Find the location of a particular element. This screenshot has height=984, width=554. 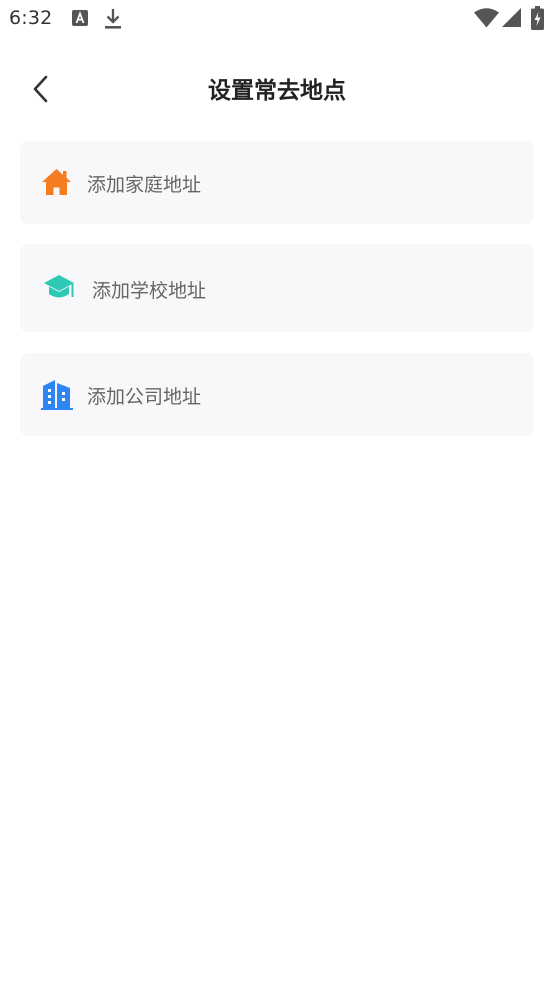

graduation-cap-icon is located at coordinates (59, 286).